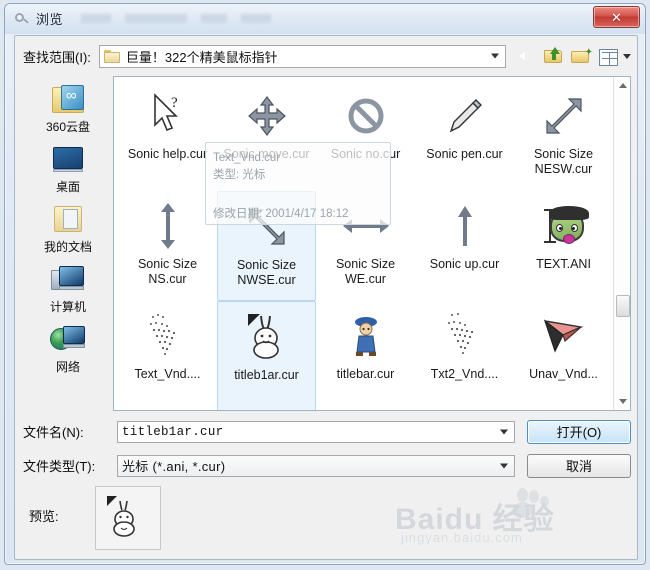 The image size is (650, 570). What do you see at coordinates (465, 336) in the screenshot?
I see `cursor-txt2-vnd-icon` at bounding box center [465, 336].